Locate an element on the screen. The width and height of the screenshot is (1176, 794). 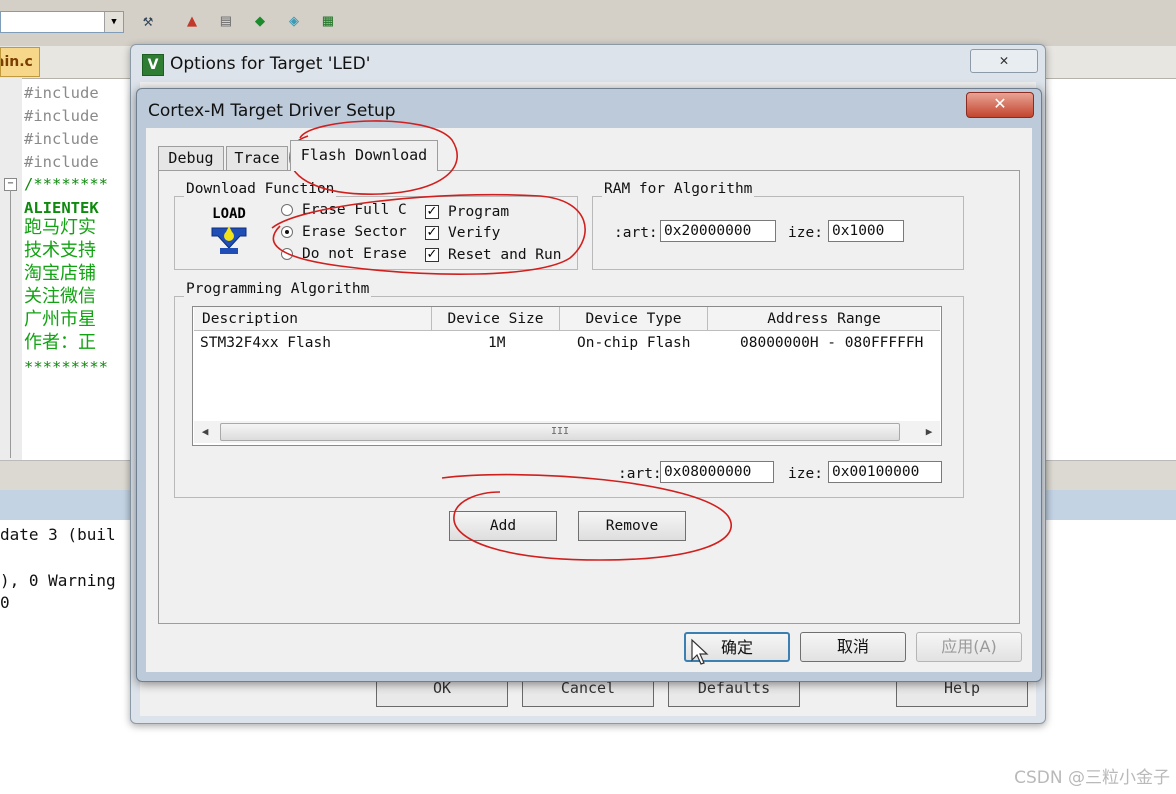
cell-description: STM32F4xx Flash is located at coordinates (265, 343).